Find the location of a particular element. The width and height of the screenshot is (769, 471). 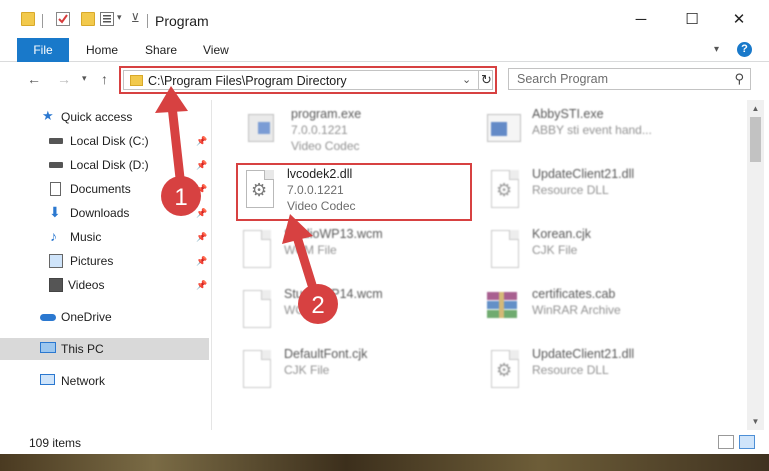

pictures-icon is located at coordinates (56, 261).